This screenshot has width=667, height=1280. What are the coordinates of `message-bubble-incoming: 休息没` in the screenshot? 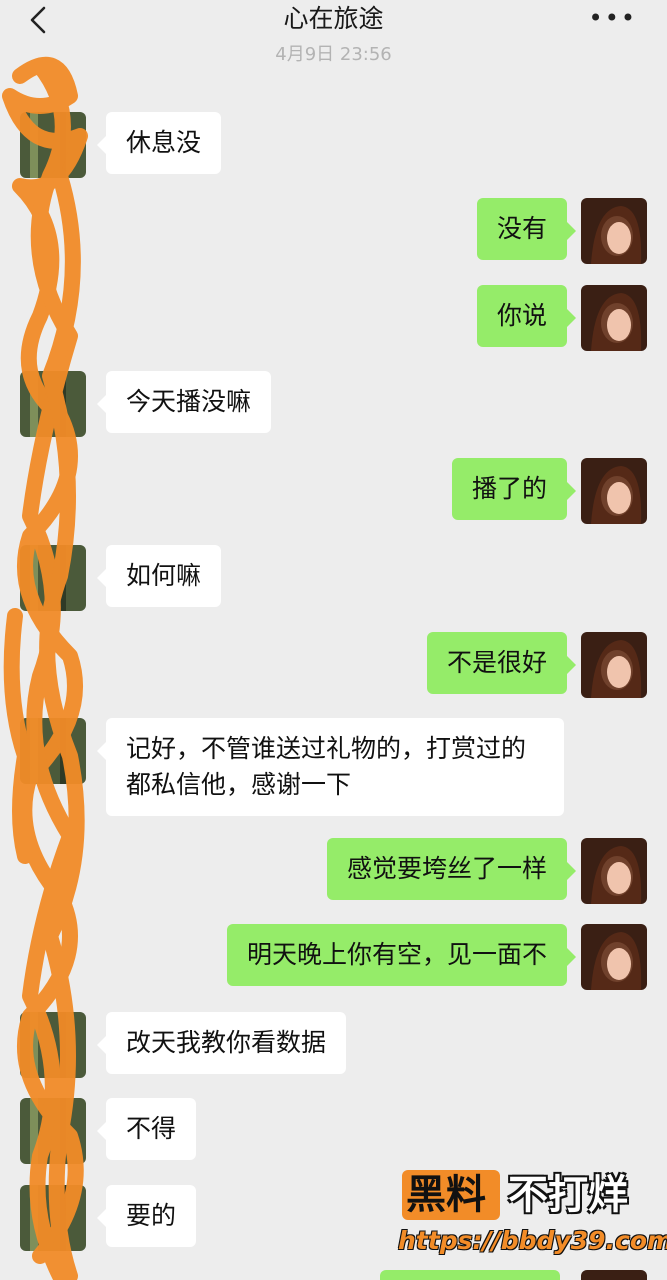 It's located at (159, 143).